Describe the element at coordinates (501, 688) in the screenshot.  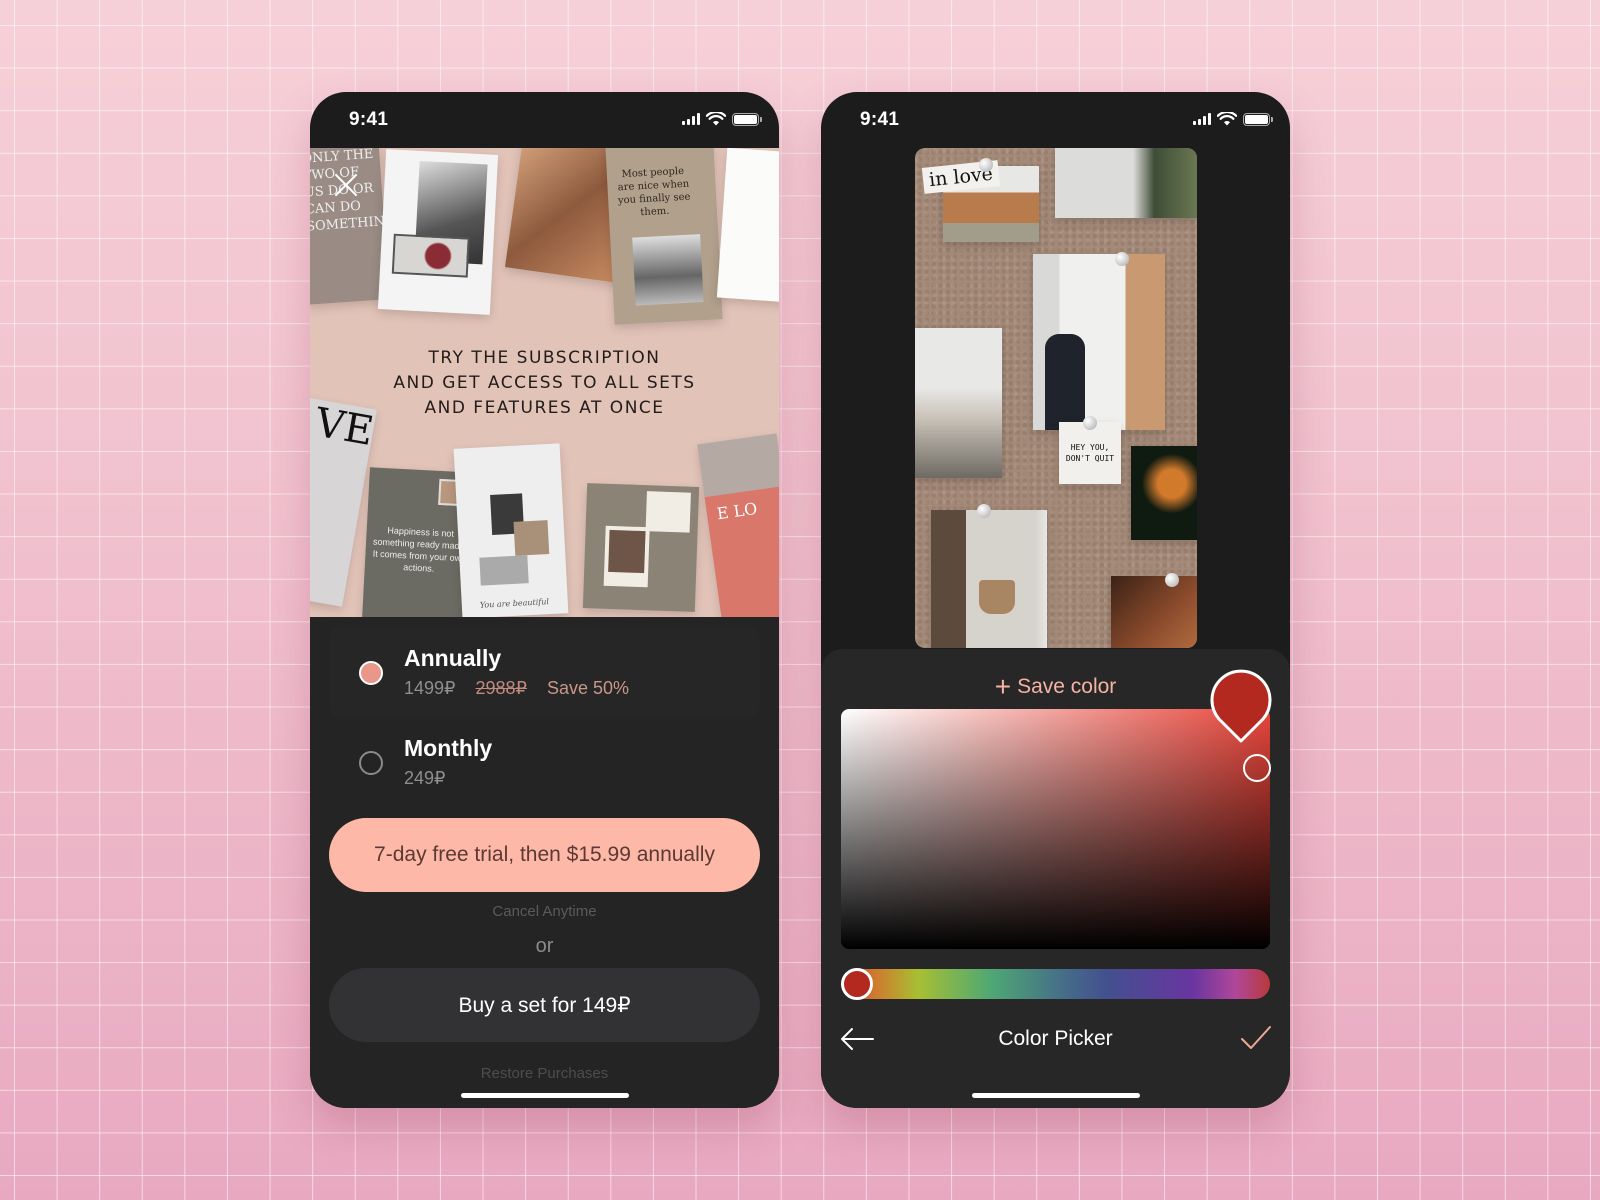
I see `plan-old-price: 2988₽` at that location.